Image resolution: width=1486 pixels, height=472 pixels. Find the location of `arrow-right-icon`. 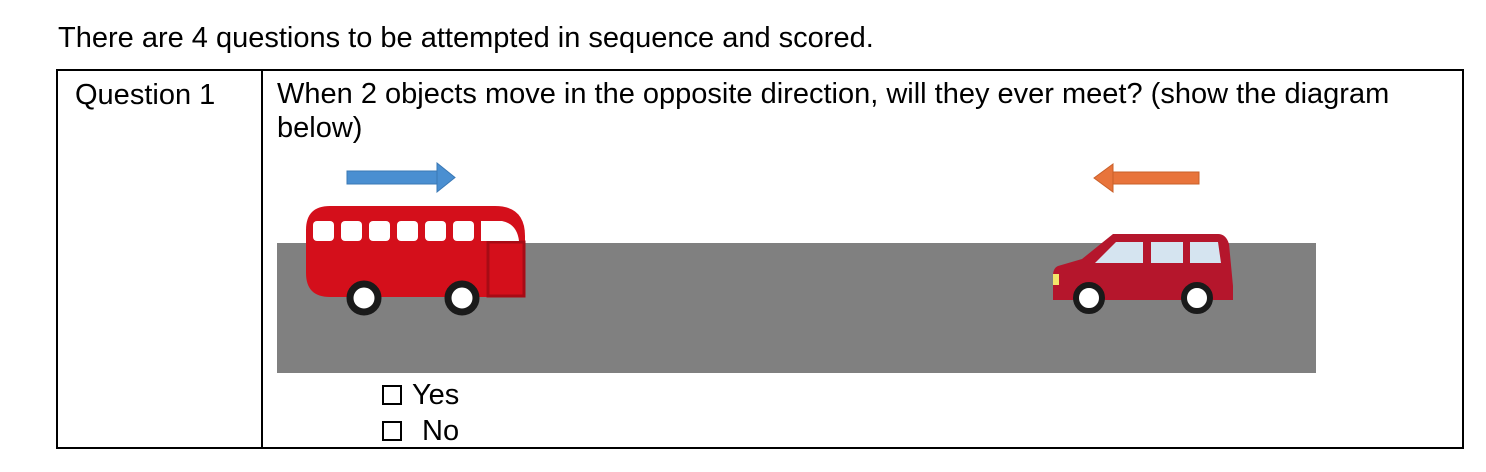

arrow-right-icon is located at coordinates (401, 177).